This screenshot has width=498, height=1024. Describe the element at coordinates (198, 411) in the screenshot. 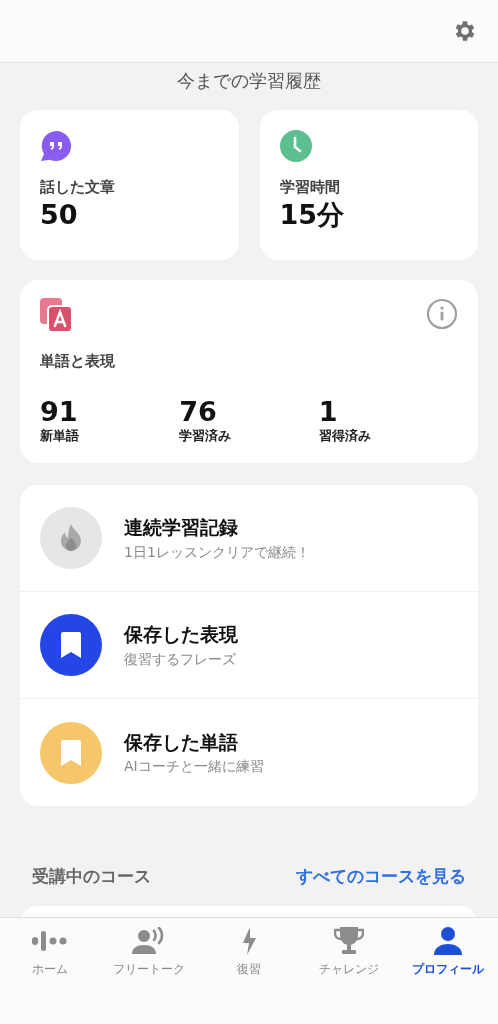

I see `count-value: 76` at that location.